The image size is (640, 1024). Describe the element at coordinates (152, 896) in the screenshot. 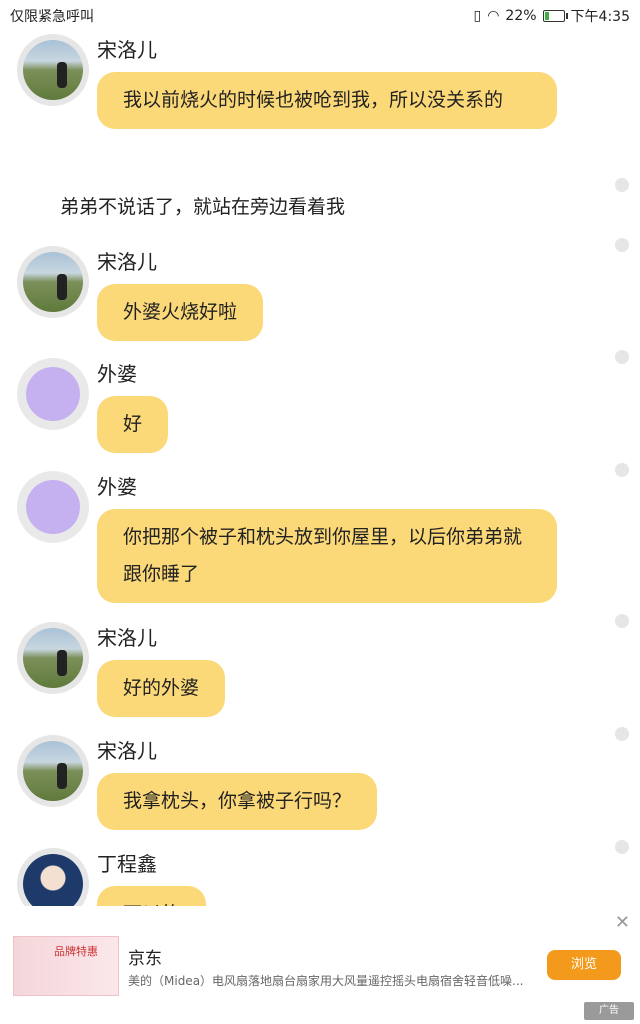

I see `message-bubble: 可以的` at that location.